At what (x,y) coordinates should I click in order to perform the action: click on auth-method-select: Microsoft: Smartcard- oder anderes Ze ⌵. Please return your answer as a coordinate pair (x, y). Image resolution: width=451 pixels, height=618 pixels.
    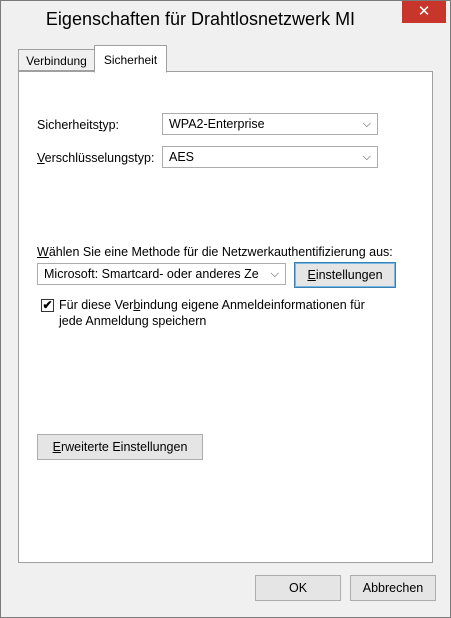
    Looking at the image, I should click on (161, 274).